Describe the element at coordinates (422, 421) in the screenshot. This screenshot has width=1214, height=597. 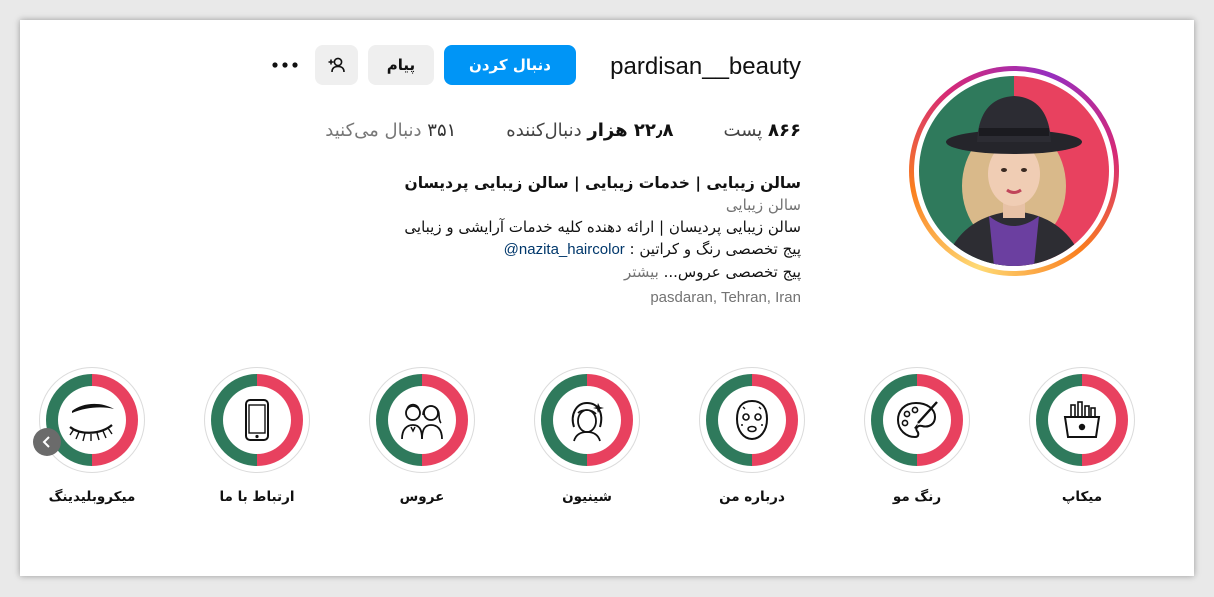
I see `couple-icon` at that location.